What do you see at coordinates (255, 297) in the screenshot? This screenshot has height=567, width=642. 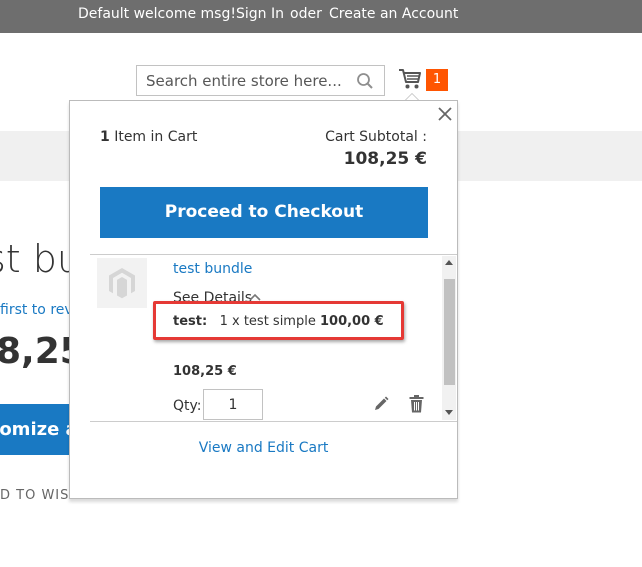 I see `chevron-up-icon` at bounding box center [255, 297].